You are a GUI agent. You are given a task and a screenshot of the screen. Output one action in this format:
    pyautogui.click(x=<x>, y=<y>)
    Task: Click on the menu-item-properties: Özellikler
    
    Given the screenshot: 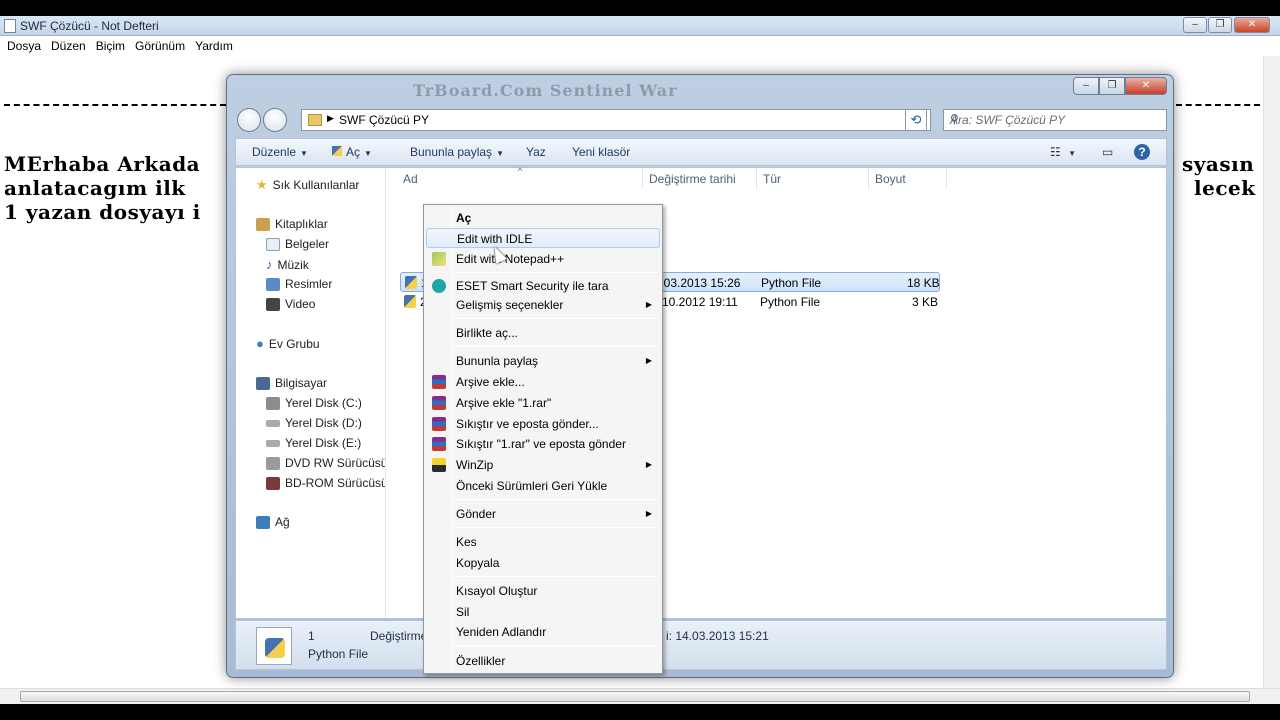 What is the action you would take?
    pyautogui.click(x=543, y=661)
    